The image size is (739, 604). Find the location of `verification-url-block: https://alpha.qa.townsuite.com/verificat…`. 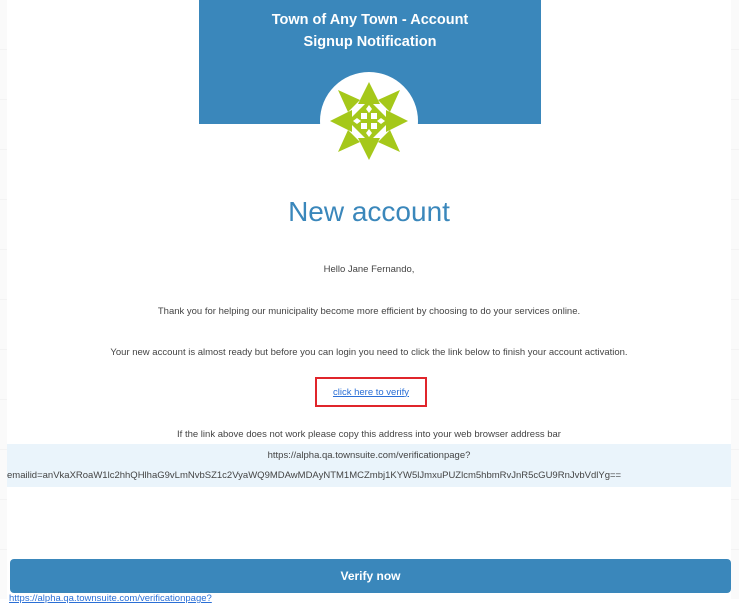

verification-url-block: https://alpha.qa.townsuite.com/verificat… is located at coordinates (369, 465).